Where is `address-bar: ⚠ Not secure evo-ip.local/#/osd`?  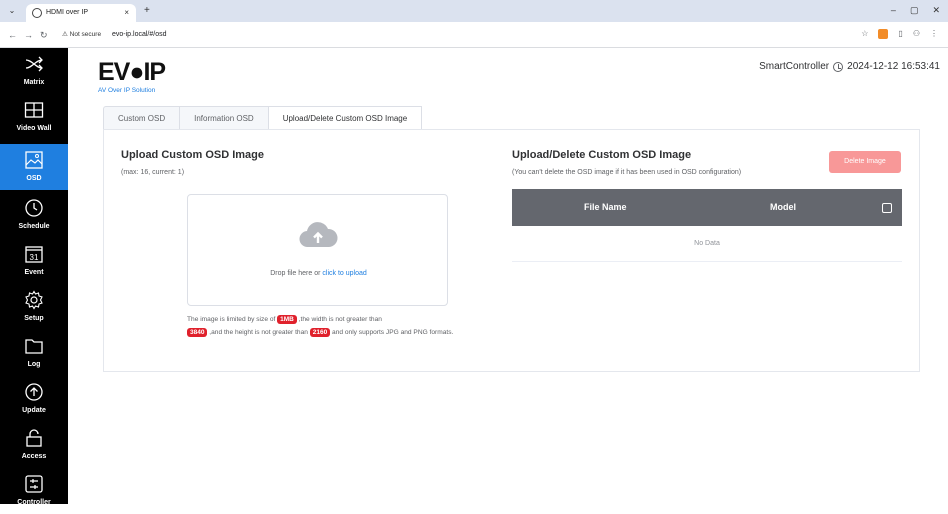 address-bar: ⚠ Not secure evo-ip.local/#/osd is located at coordinates (442, 35).